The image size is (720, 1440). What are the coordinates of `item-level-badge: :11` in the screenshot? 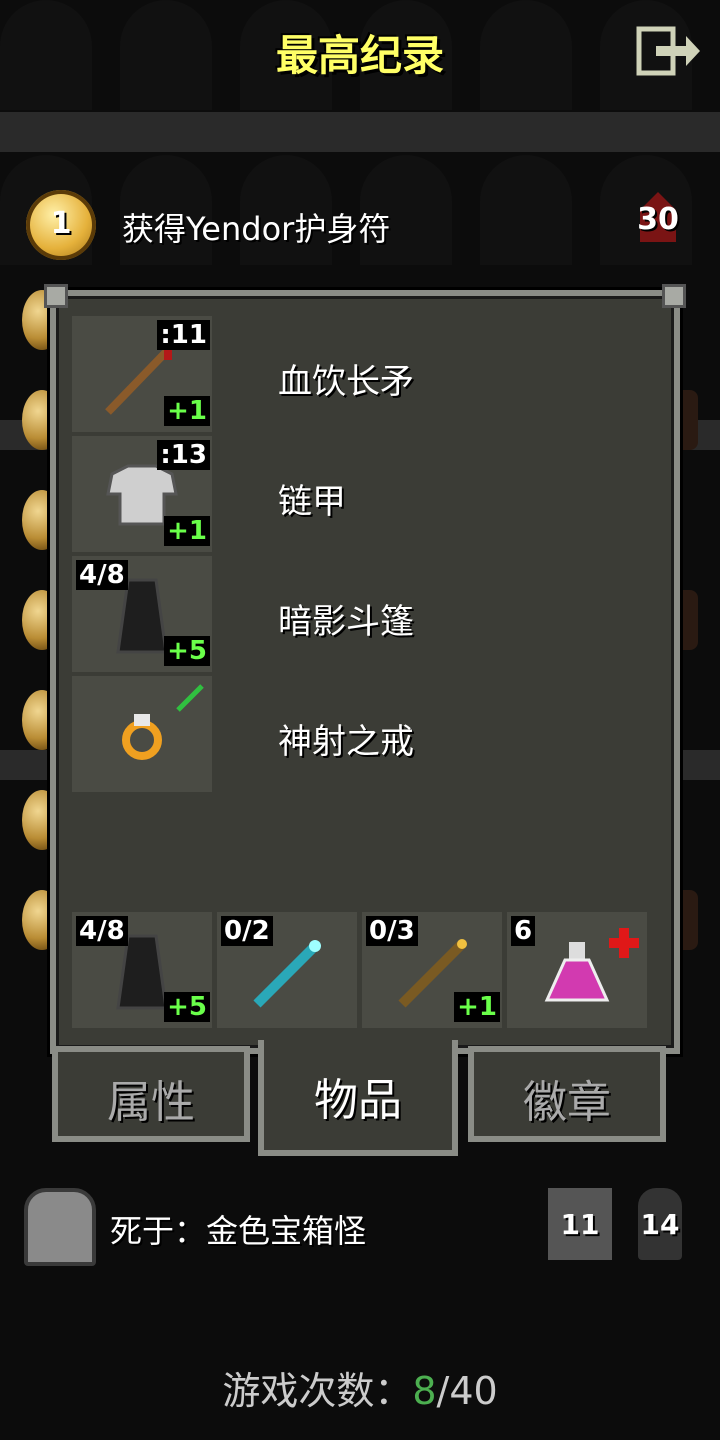 It's located at (183, 335).